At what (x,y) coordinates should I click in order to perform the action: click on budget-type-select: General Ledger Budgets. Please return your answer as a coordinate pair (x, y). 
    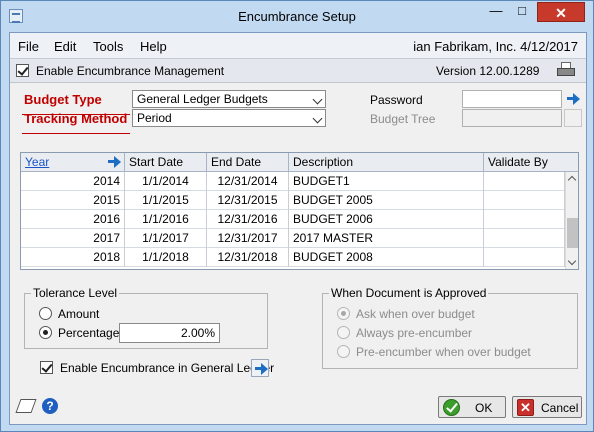
    Looking at the image, I should click on (229, 99).